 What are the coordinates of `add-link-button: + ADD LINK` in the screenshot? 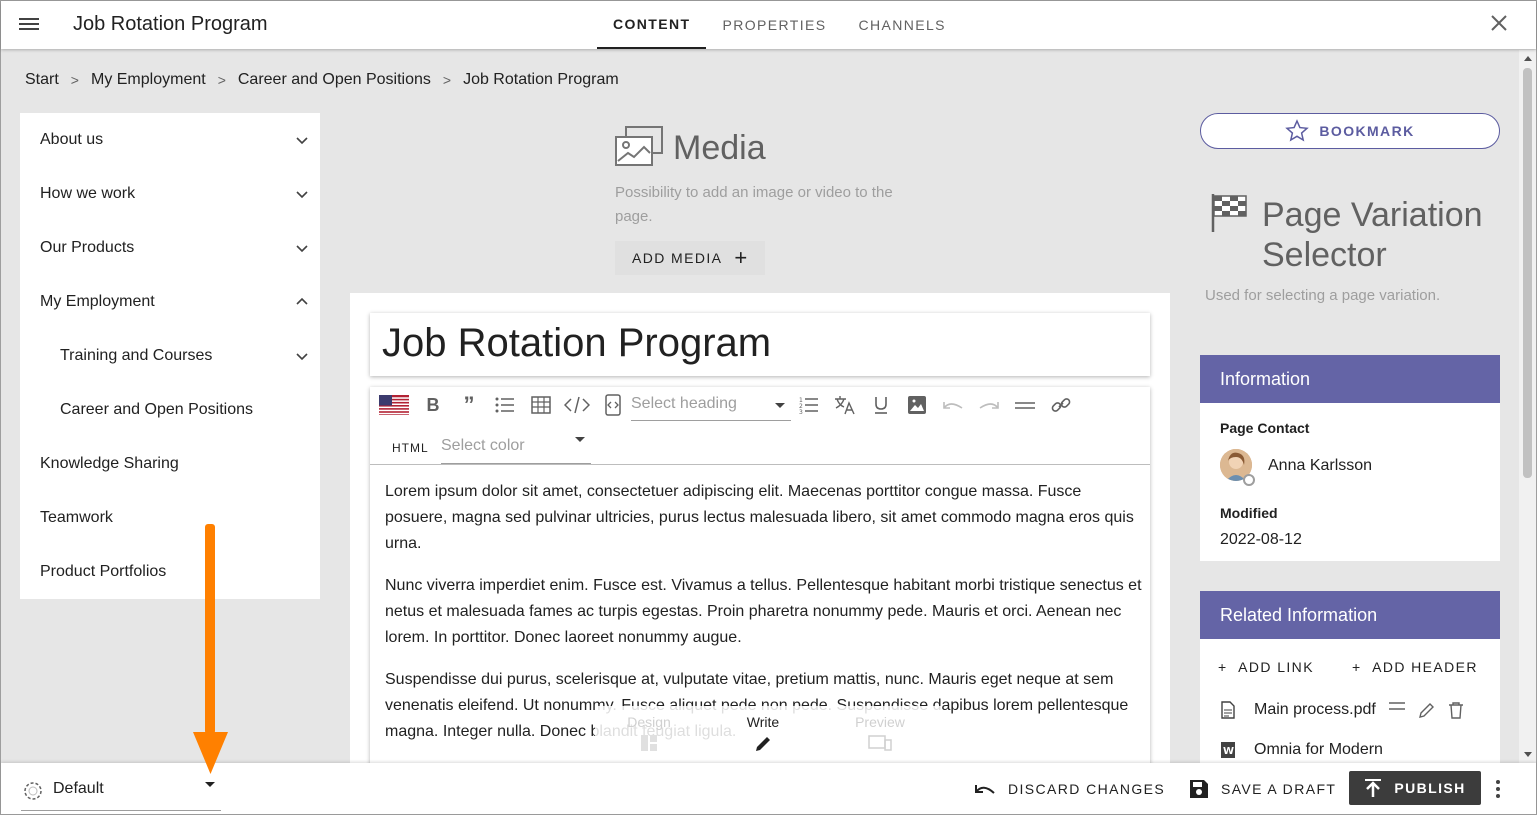 It's located at (1266, 667).